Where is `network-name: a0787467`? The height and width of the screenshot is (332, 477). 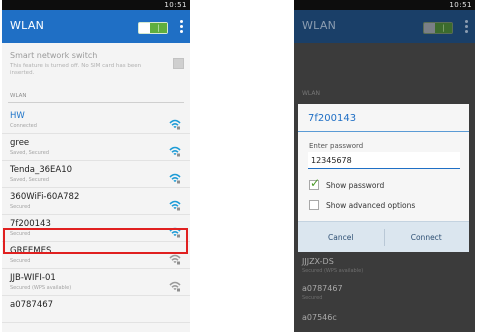
network-name: a0787467 is located at coordinates (32, 305).